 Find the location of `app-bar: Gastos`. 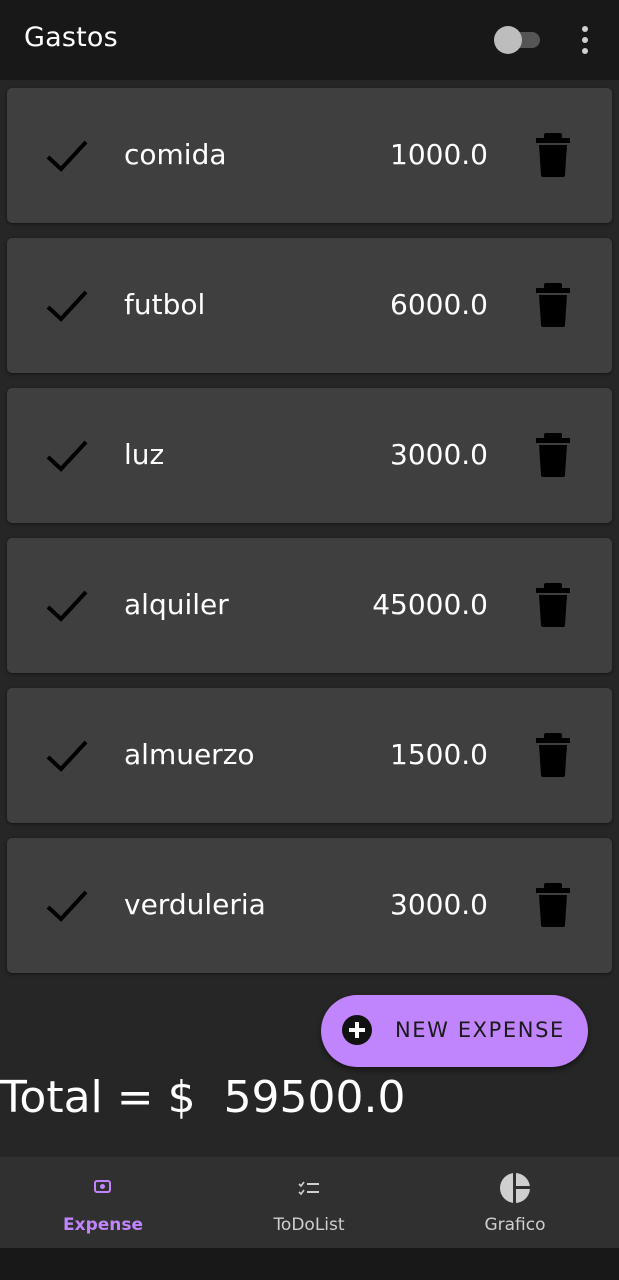

app-bar: Gastos is located at coordinates (309, 40).